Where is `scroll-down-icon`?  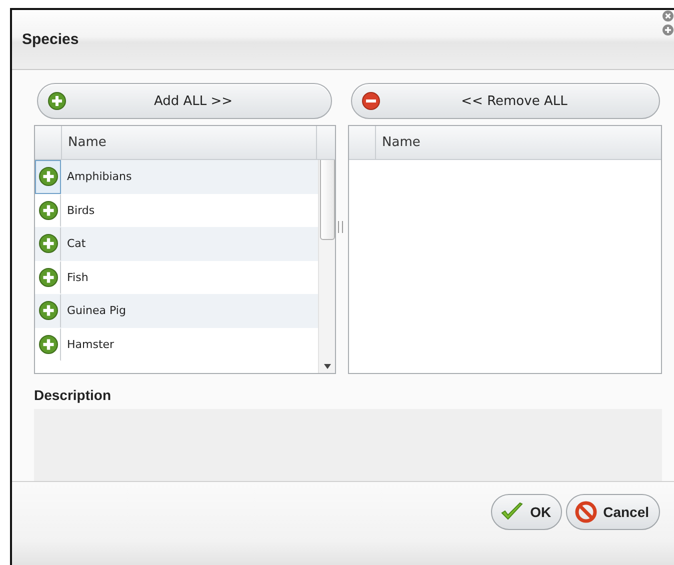
scroll-down-icon is located at coordinates (327, 366).